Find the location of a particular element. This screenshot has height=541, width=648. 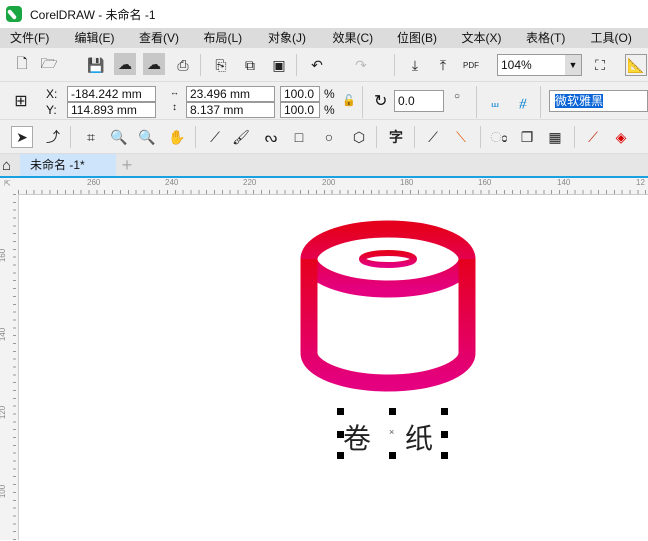

zoom-out-icon: 🔍 is located at coordinates (147, 137).